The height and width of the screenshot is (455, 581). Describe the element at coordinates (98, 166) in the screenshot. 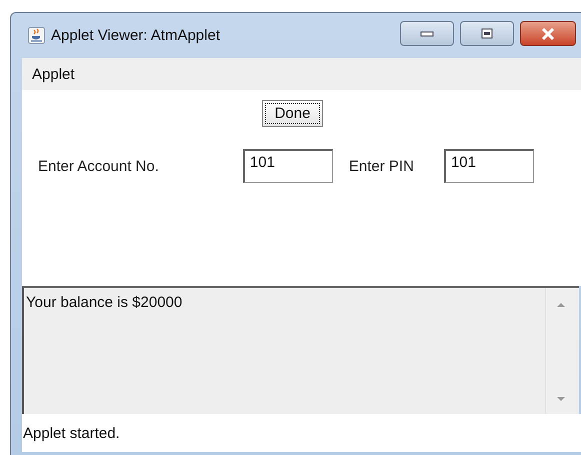

I see `field-label: Enter Account No.` at that location.